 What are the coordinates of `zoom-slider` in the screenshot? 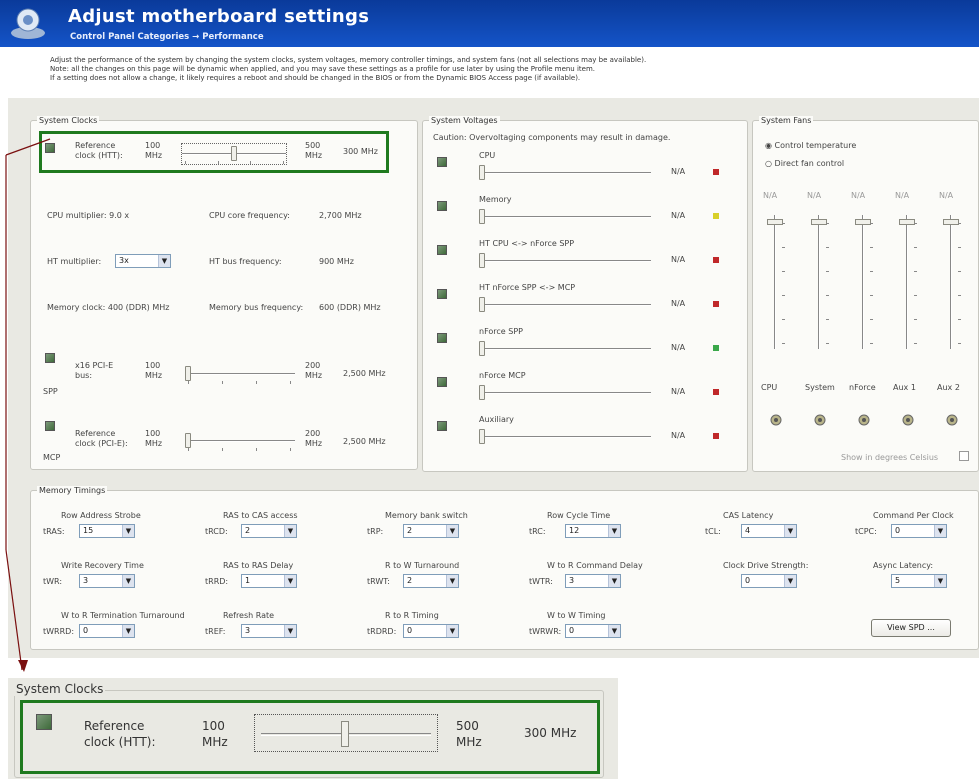 It's located at (346, 733).